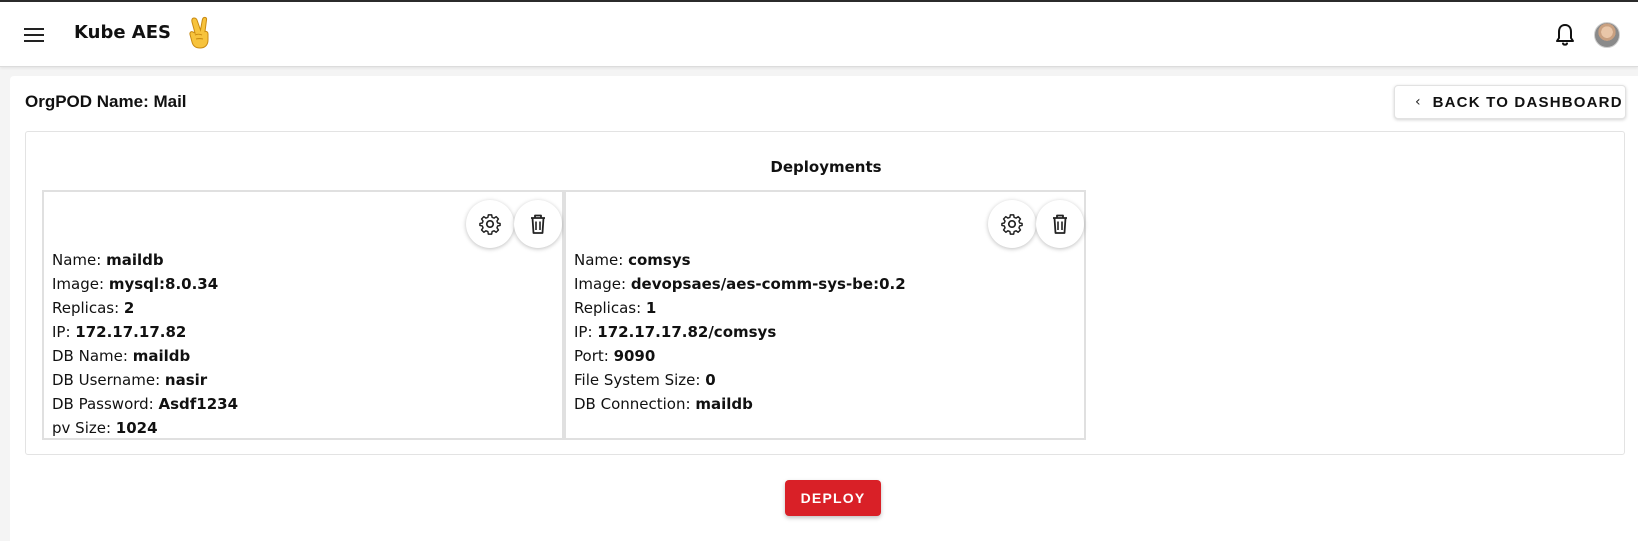  Describe the element at coordinates (1565, 35) in the screenshot. I see `bell-icon` at that location.